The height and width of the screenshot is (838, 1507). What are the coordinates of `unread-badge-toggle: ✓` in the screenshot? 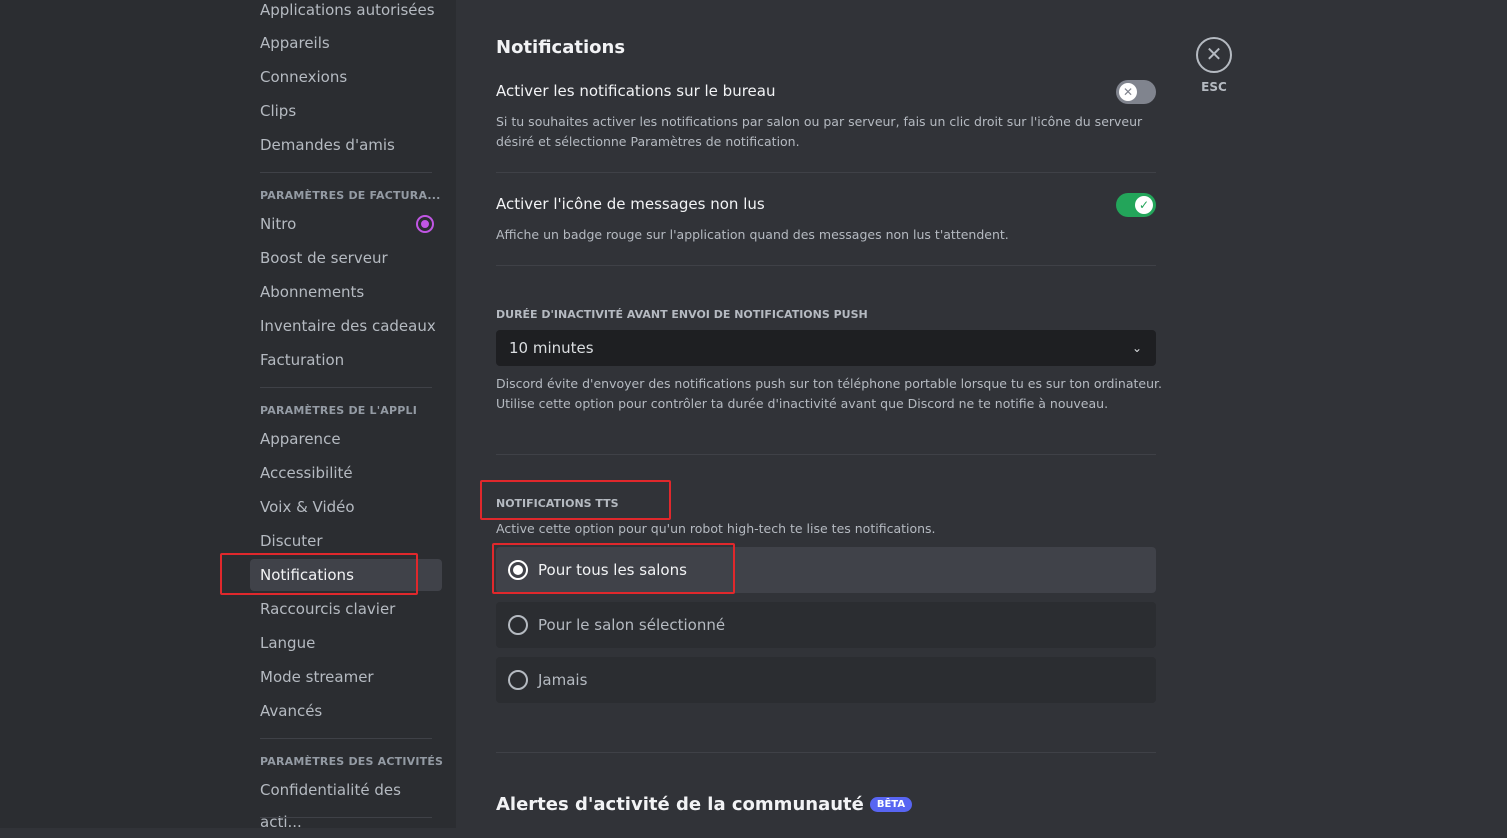 It's located at (1136, 205).